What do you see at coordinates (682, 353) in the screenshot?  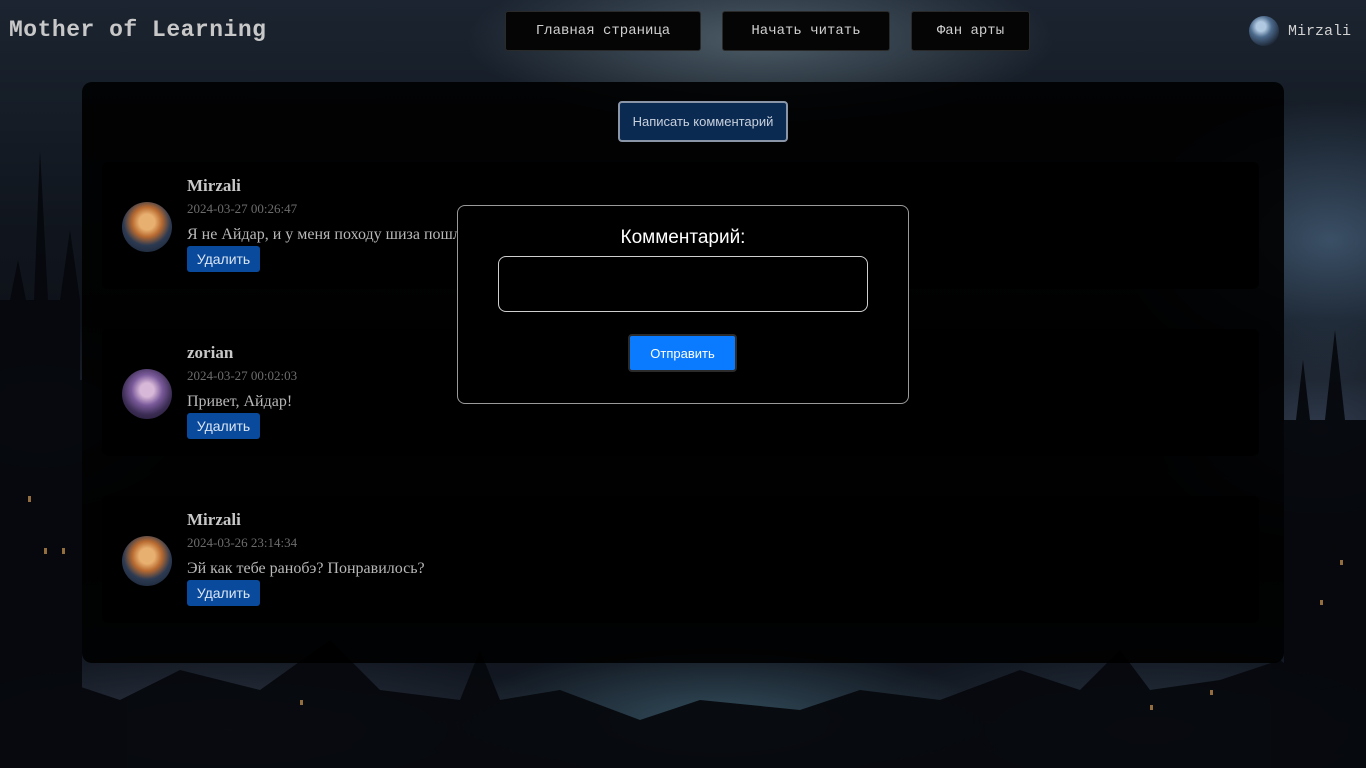 I see `send-comment-button: Отправить` at bounding box center [682, 353].